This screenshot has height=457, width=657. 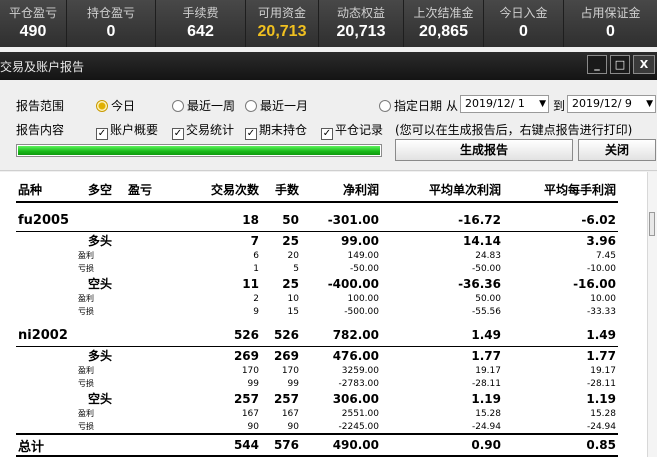 I want to click on cell: 50.00, so click(x=488, y=298).